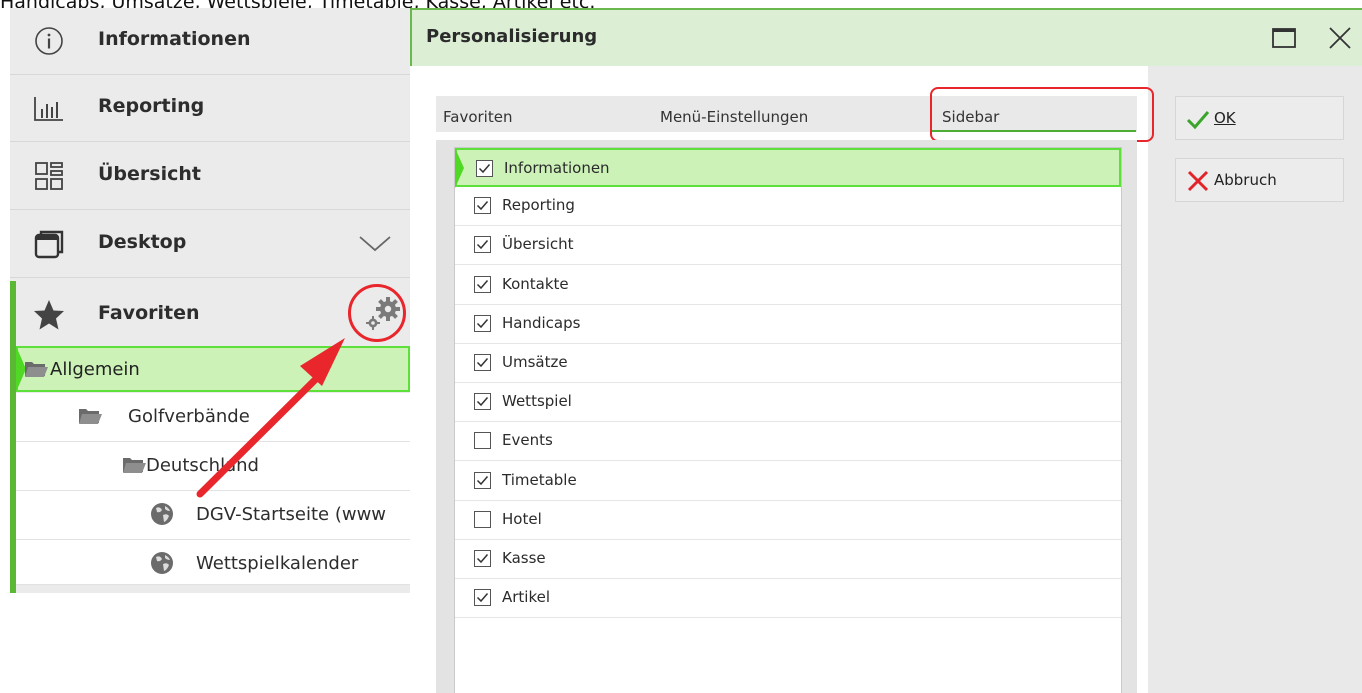 The width and height of the screenshot is (1362, 693). I want to click on tree-item-label: Golfverbände, so click(189, 416).